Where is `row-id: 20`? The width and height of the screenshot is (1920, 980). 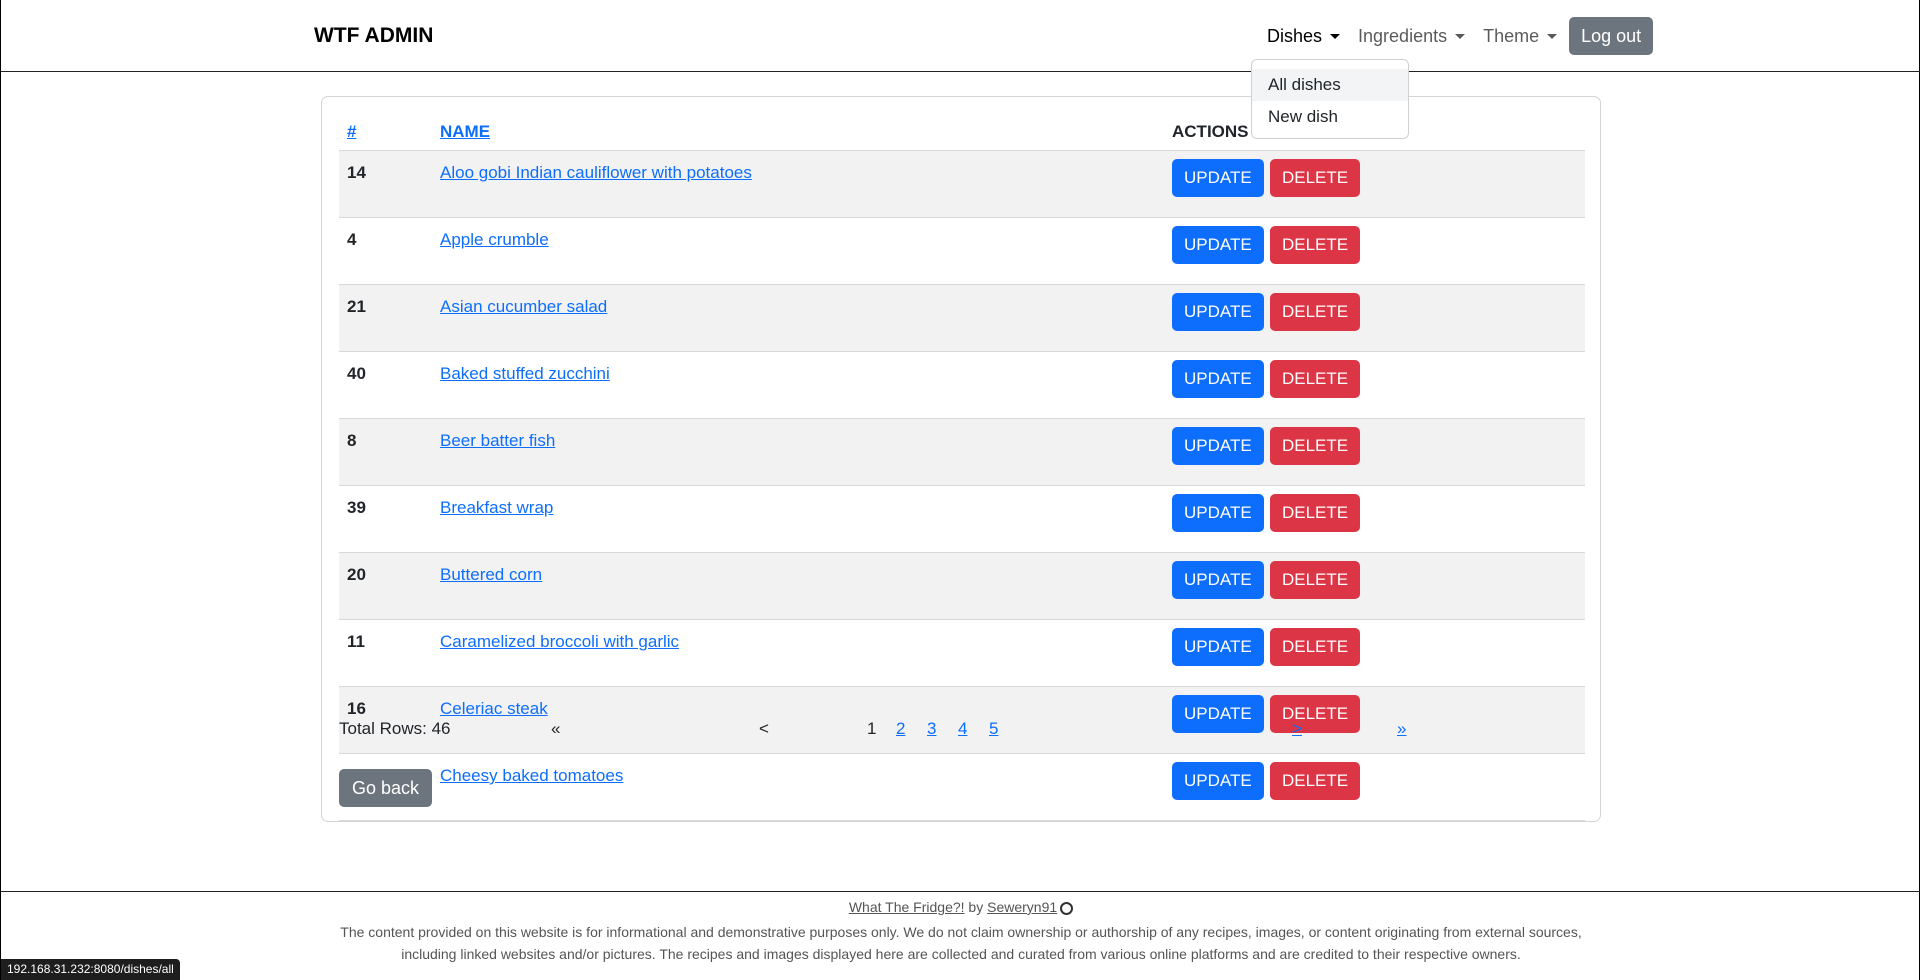
row-id: 20 is located at coordinates (385, 586).